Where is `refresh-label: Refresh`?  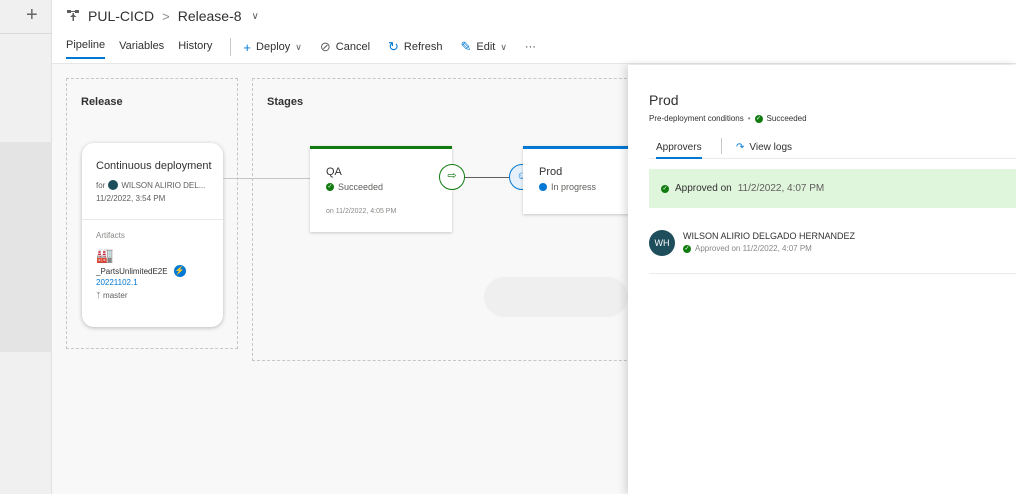 refresh-label: Refresh is located at coordinates (423, 47).